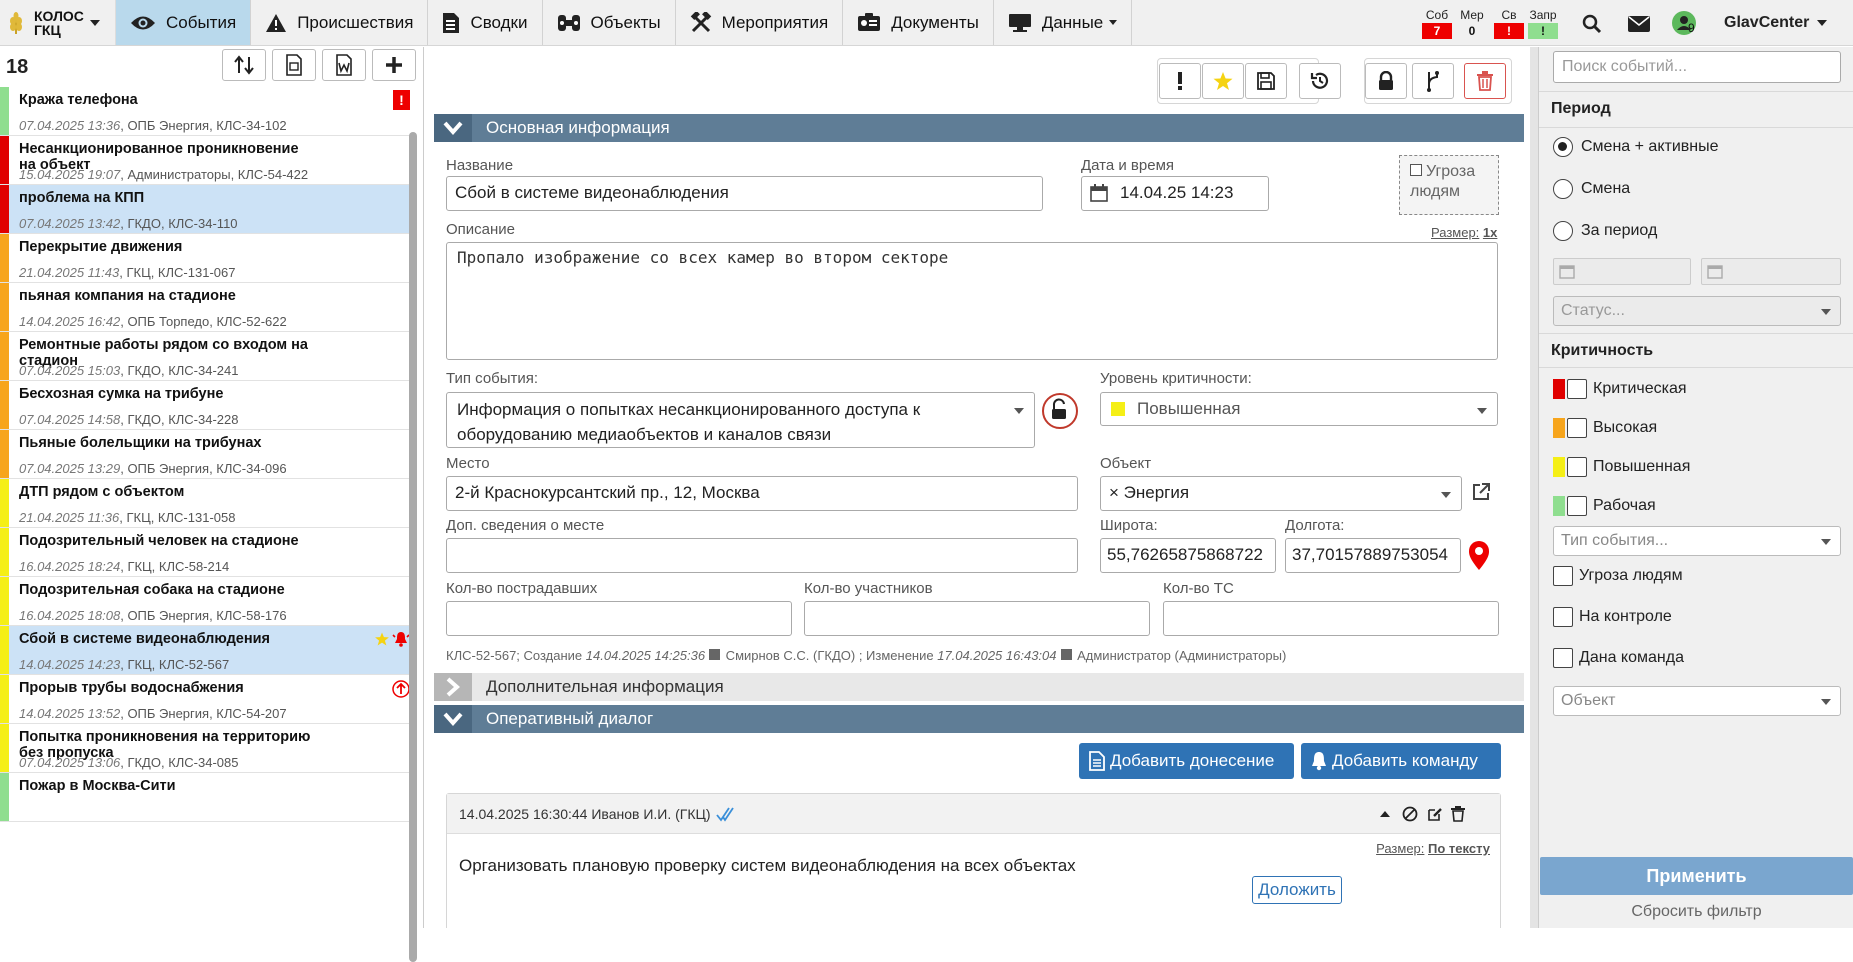  What do you see at coordinates (129, 762) in the screenshot?
I see `event-meta: 07.04.2025 13:06, ГКДО, КЛС-34-085` at bounding box center [129, 762].